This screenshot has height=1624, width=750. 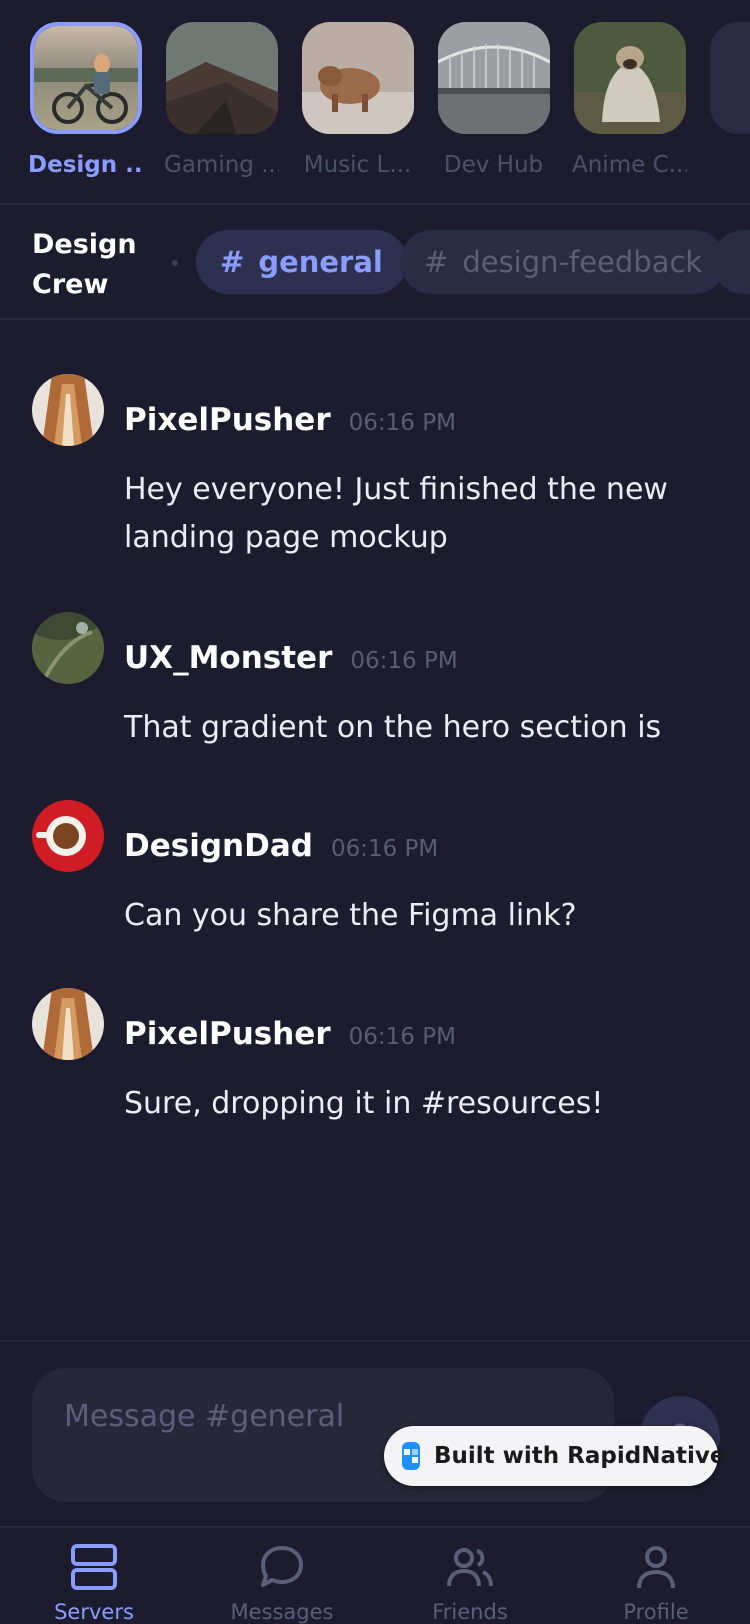 I want to click on nav-profile: Profile, so click(x=656, y=1583).